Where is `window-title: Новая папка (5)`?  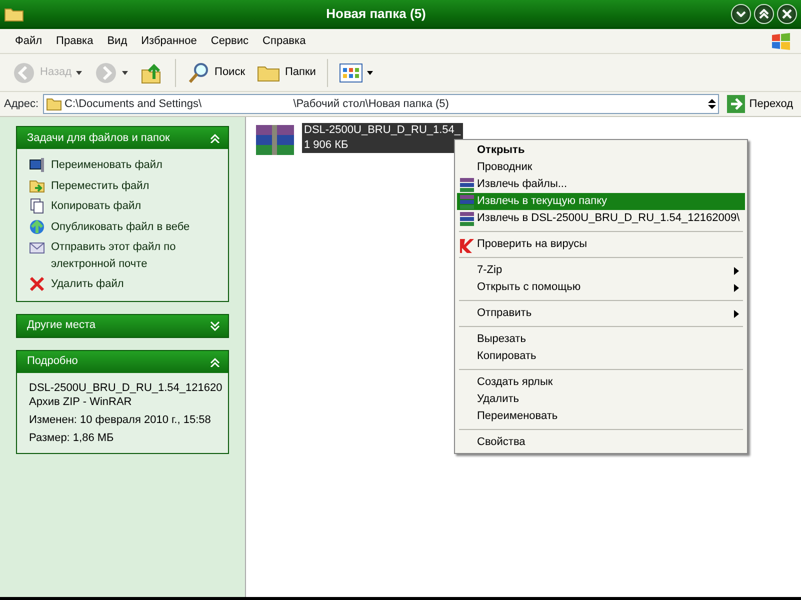
window-title: Новая папка (5) is located at coordinates (376, 13).